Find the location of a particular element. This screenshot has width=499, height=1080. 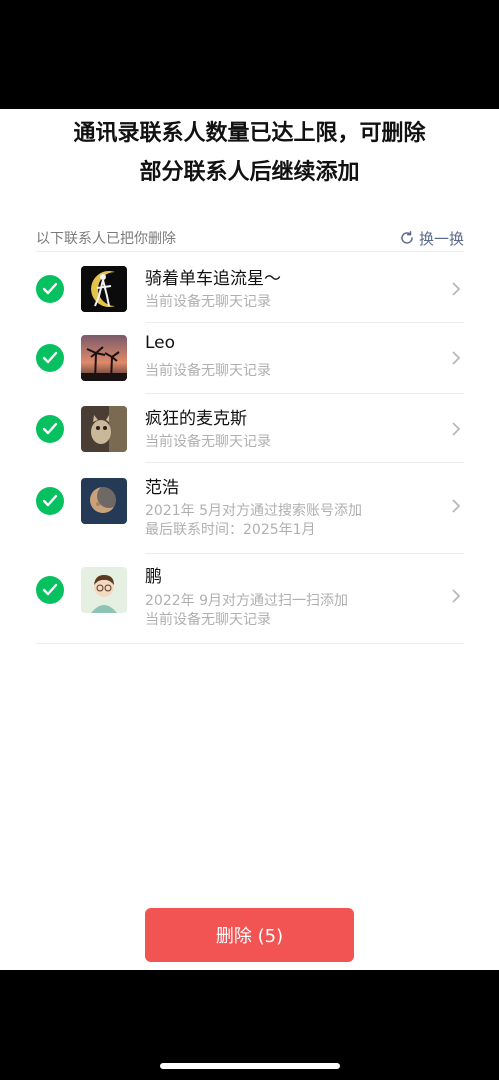

contact-subtitle: 2022年 9月对方通过扫一扫添加 is located at coordinates (246, 601).